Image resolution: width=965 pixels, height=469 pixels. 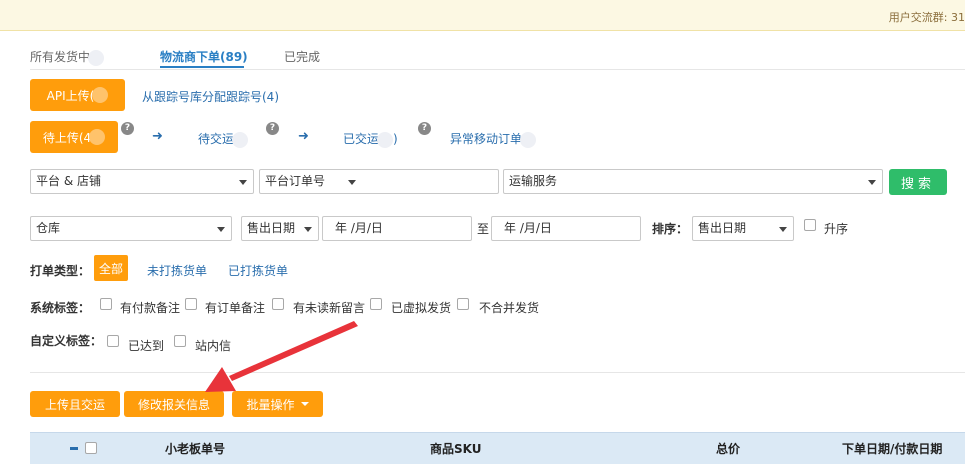 I want to click on platform-order-select: 平台订单号, so click(x=379, y=181).